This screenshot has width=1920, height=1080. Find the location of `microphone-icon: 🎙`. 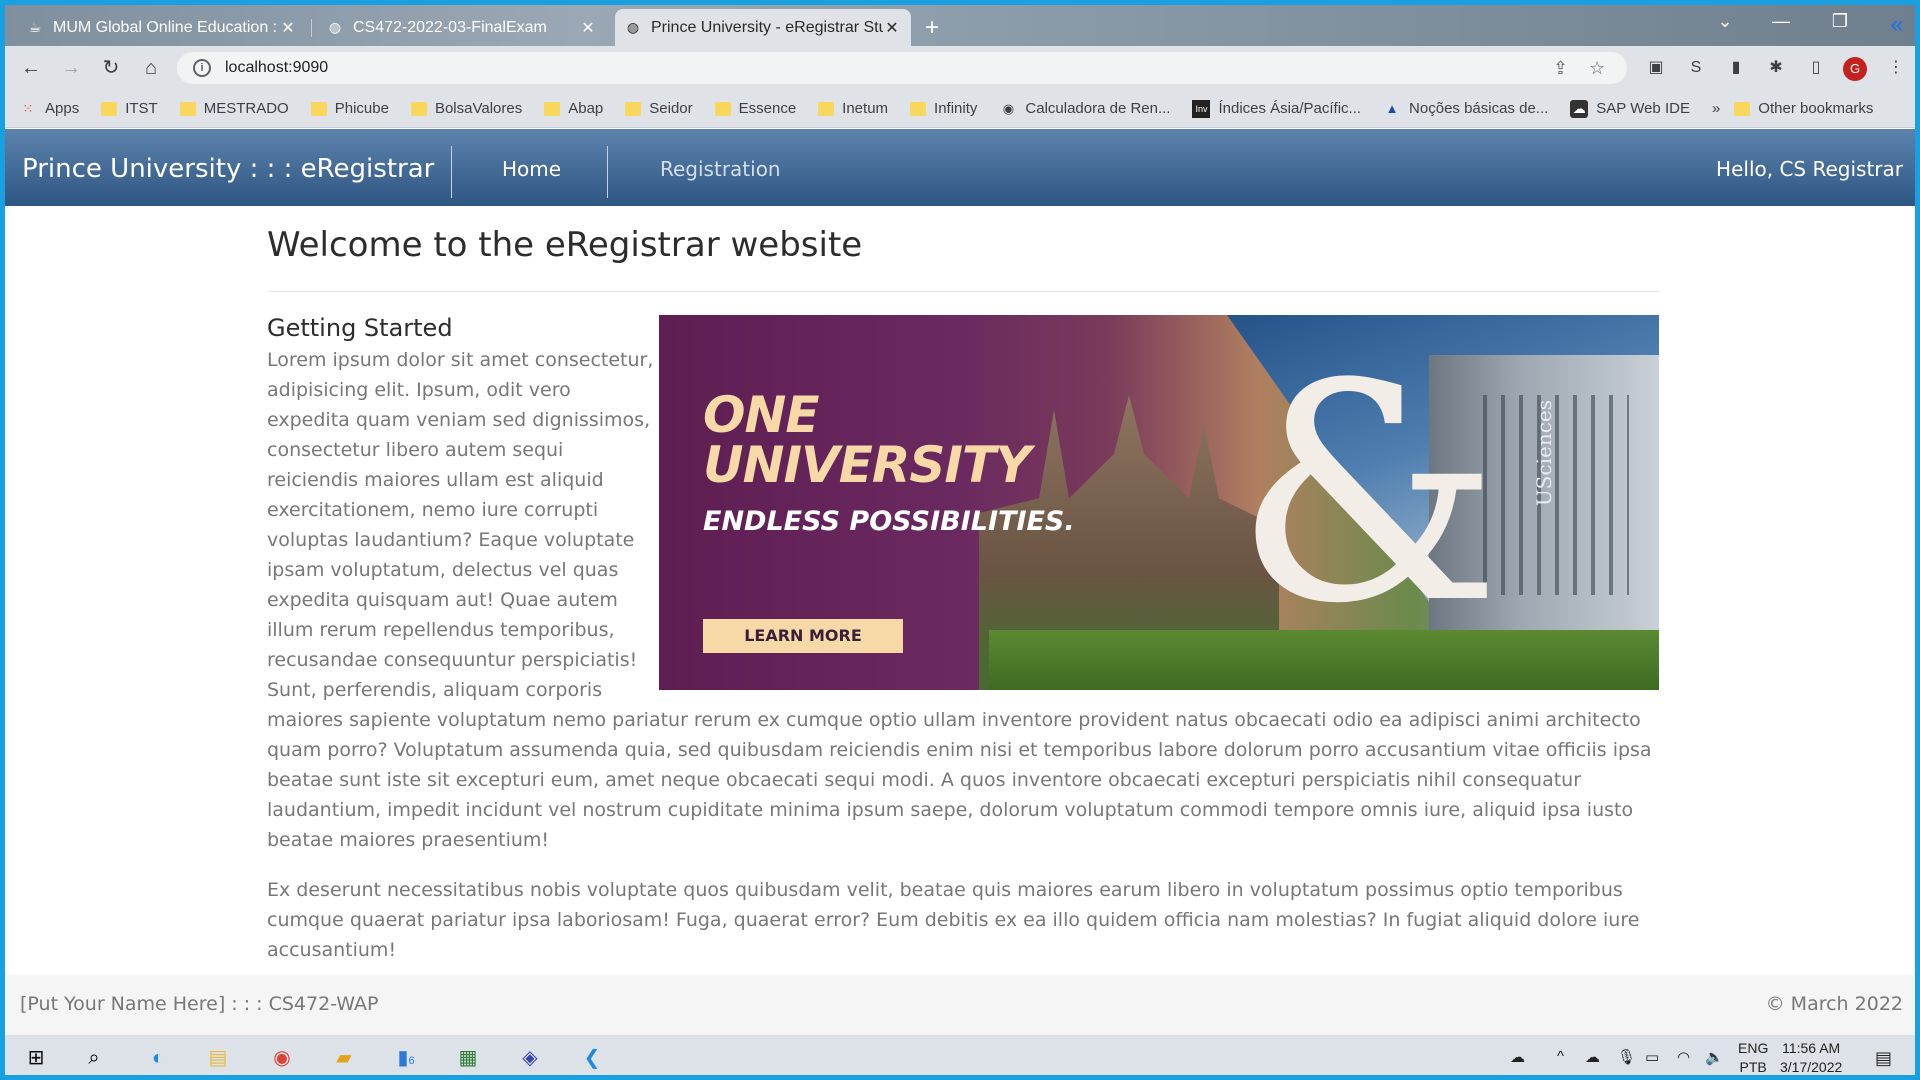

microphone-icon: 🎙 is located at coordinates (1626, 1057).